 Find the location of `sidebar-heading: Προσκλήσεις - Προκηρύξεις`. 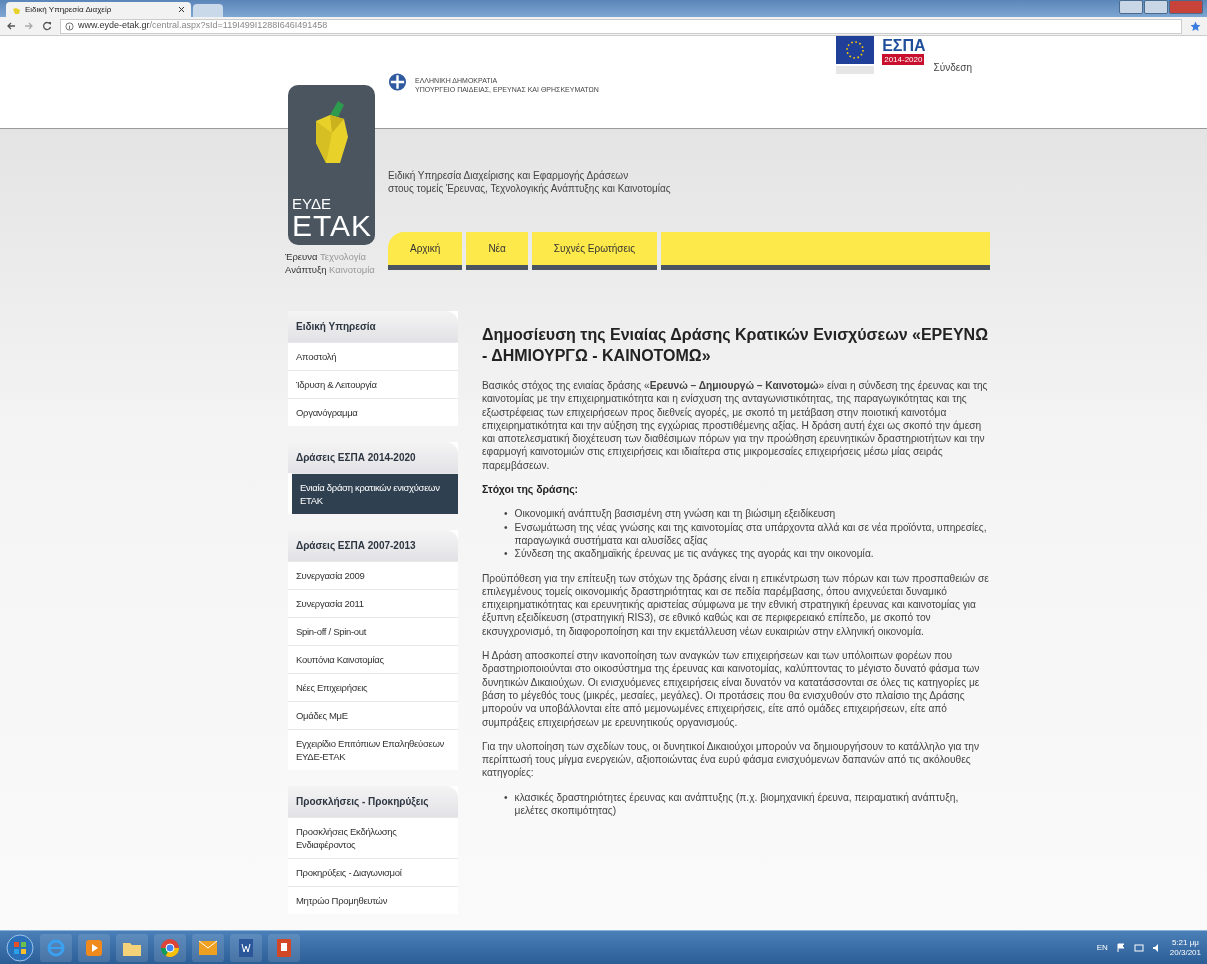

sidebar-heading: Προσκλήσεις - Προκηρύξεις is located at coordinates (373, 801).